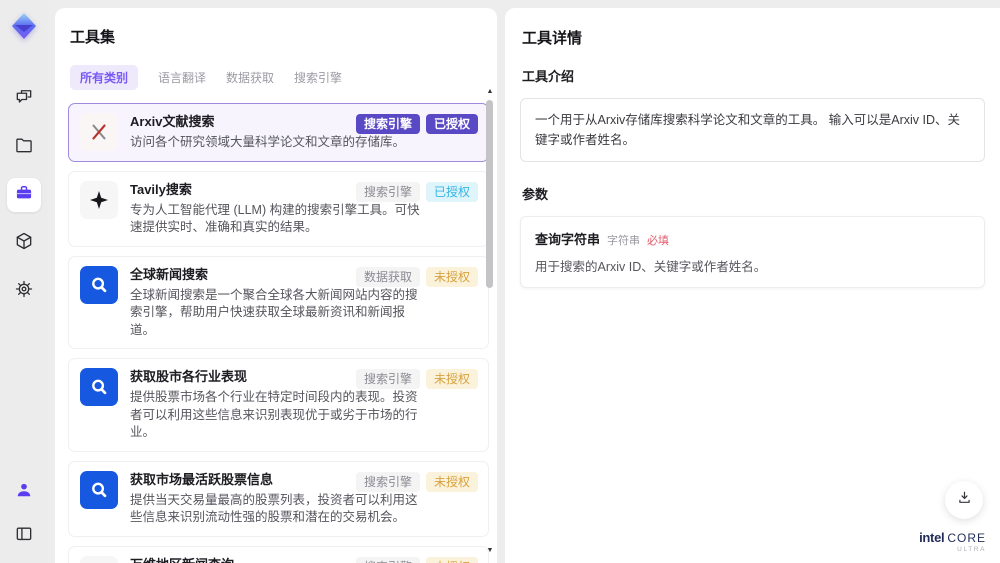 The image size is (1000, 563). Describe the element at coordinates (99, 132) in the screenshot. I see `arxiv-icon` at that location.